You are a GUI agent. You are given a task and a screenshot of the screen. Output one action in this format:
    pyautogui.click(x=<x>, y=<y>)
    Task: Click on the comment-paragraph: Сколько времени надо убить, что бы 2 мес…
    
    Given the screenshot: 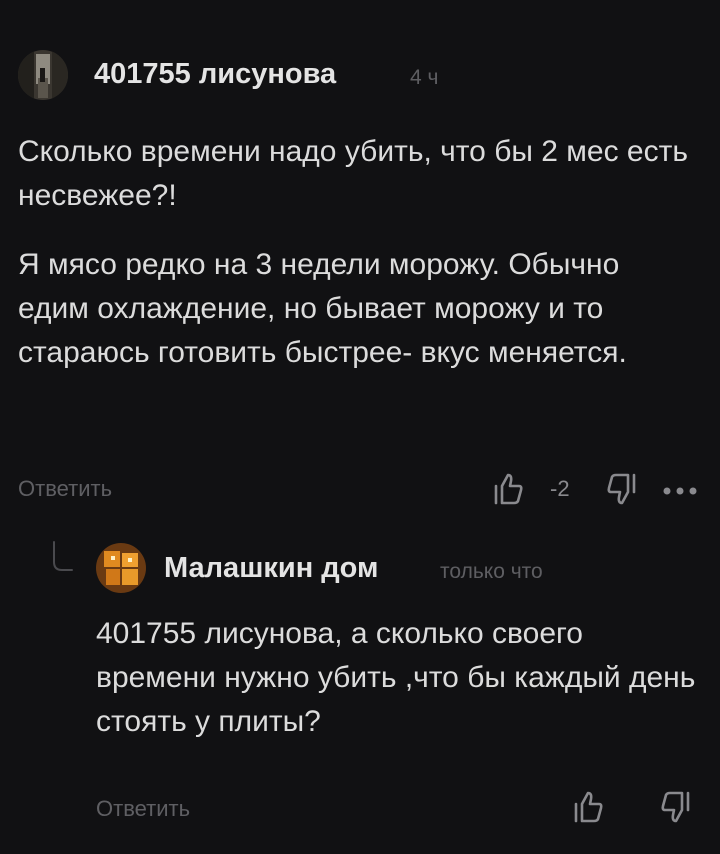 What is the action you would take?
    pyautogui.click(x=353, y=173)
    